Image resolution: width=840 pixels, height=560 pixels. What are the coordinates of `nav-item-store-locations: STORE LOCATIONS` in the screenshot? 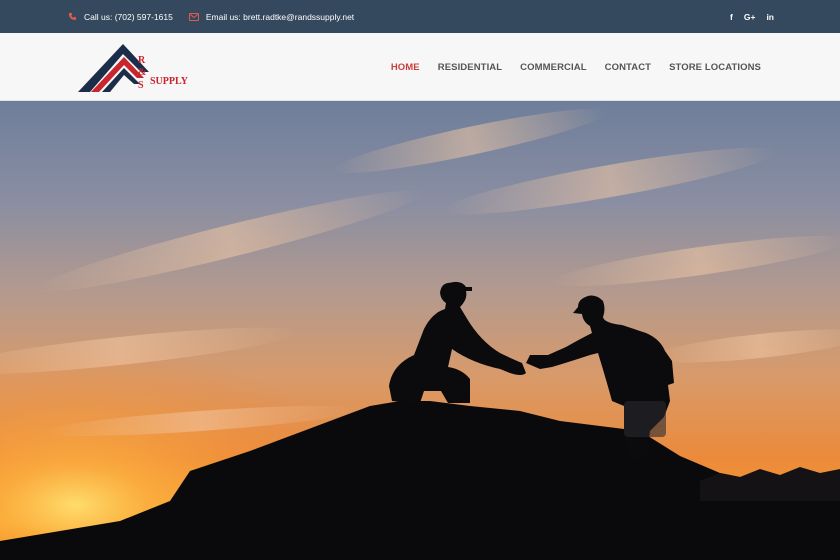 It's located at (715, 67).